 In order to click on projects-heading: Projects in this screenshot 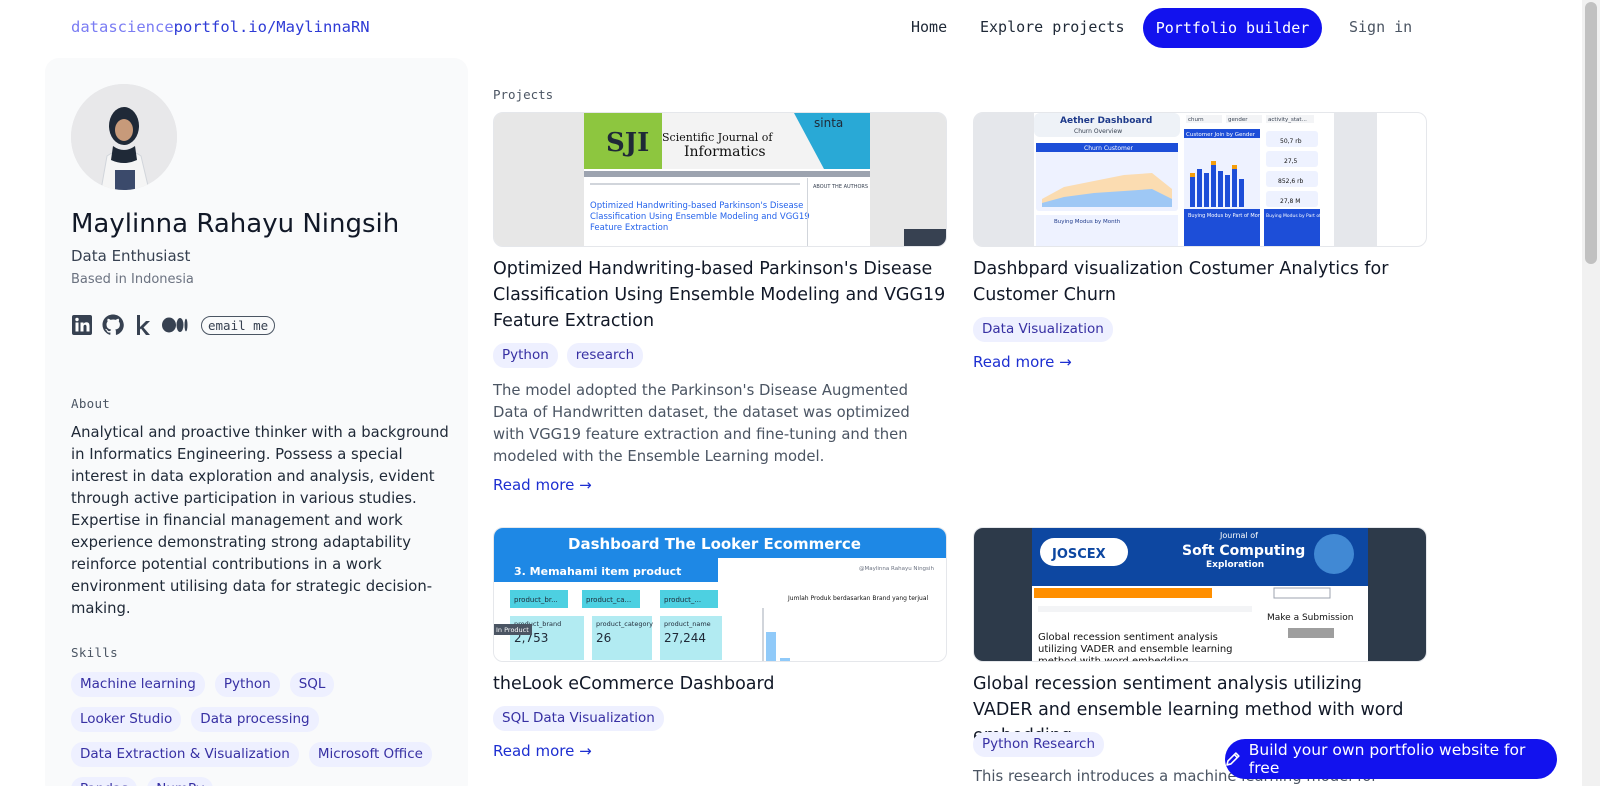, I will do `click(523, 94)`.